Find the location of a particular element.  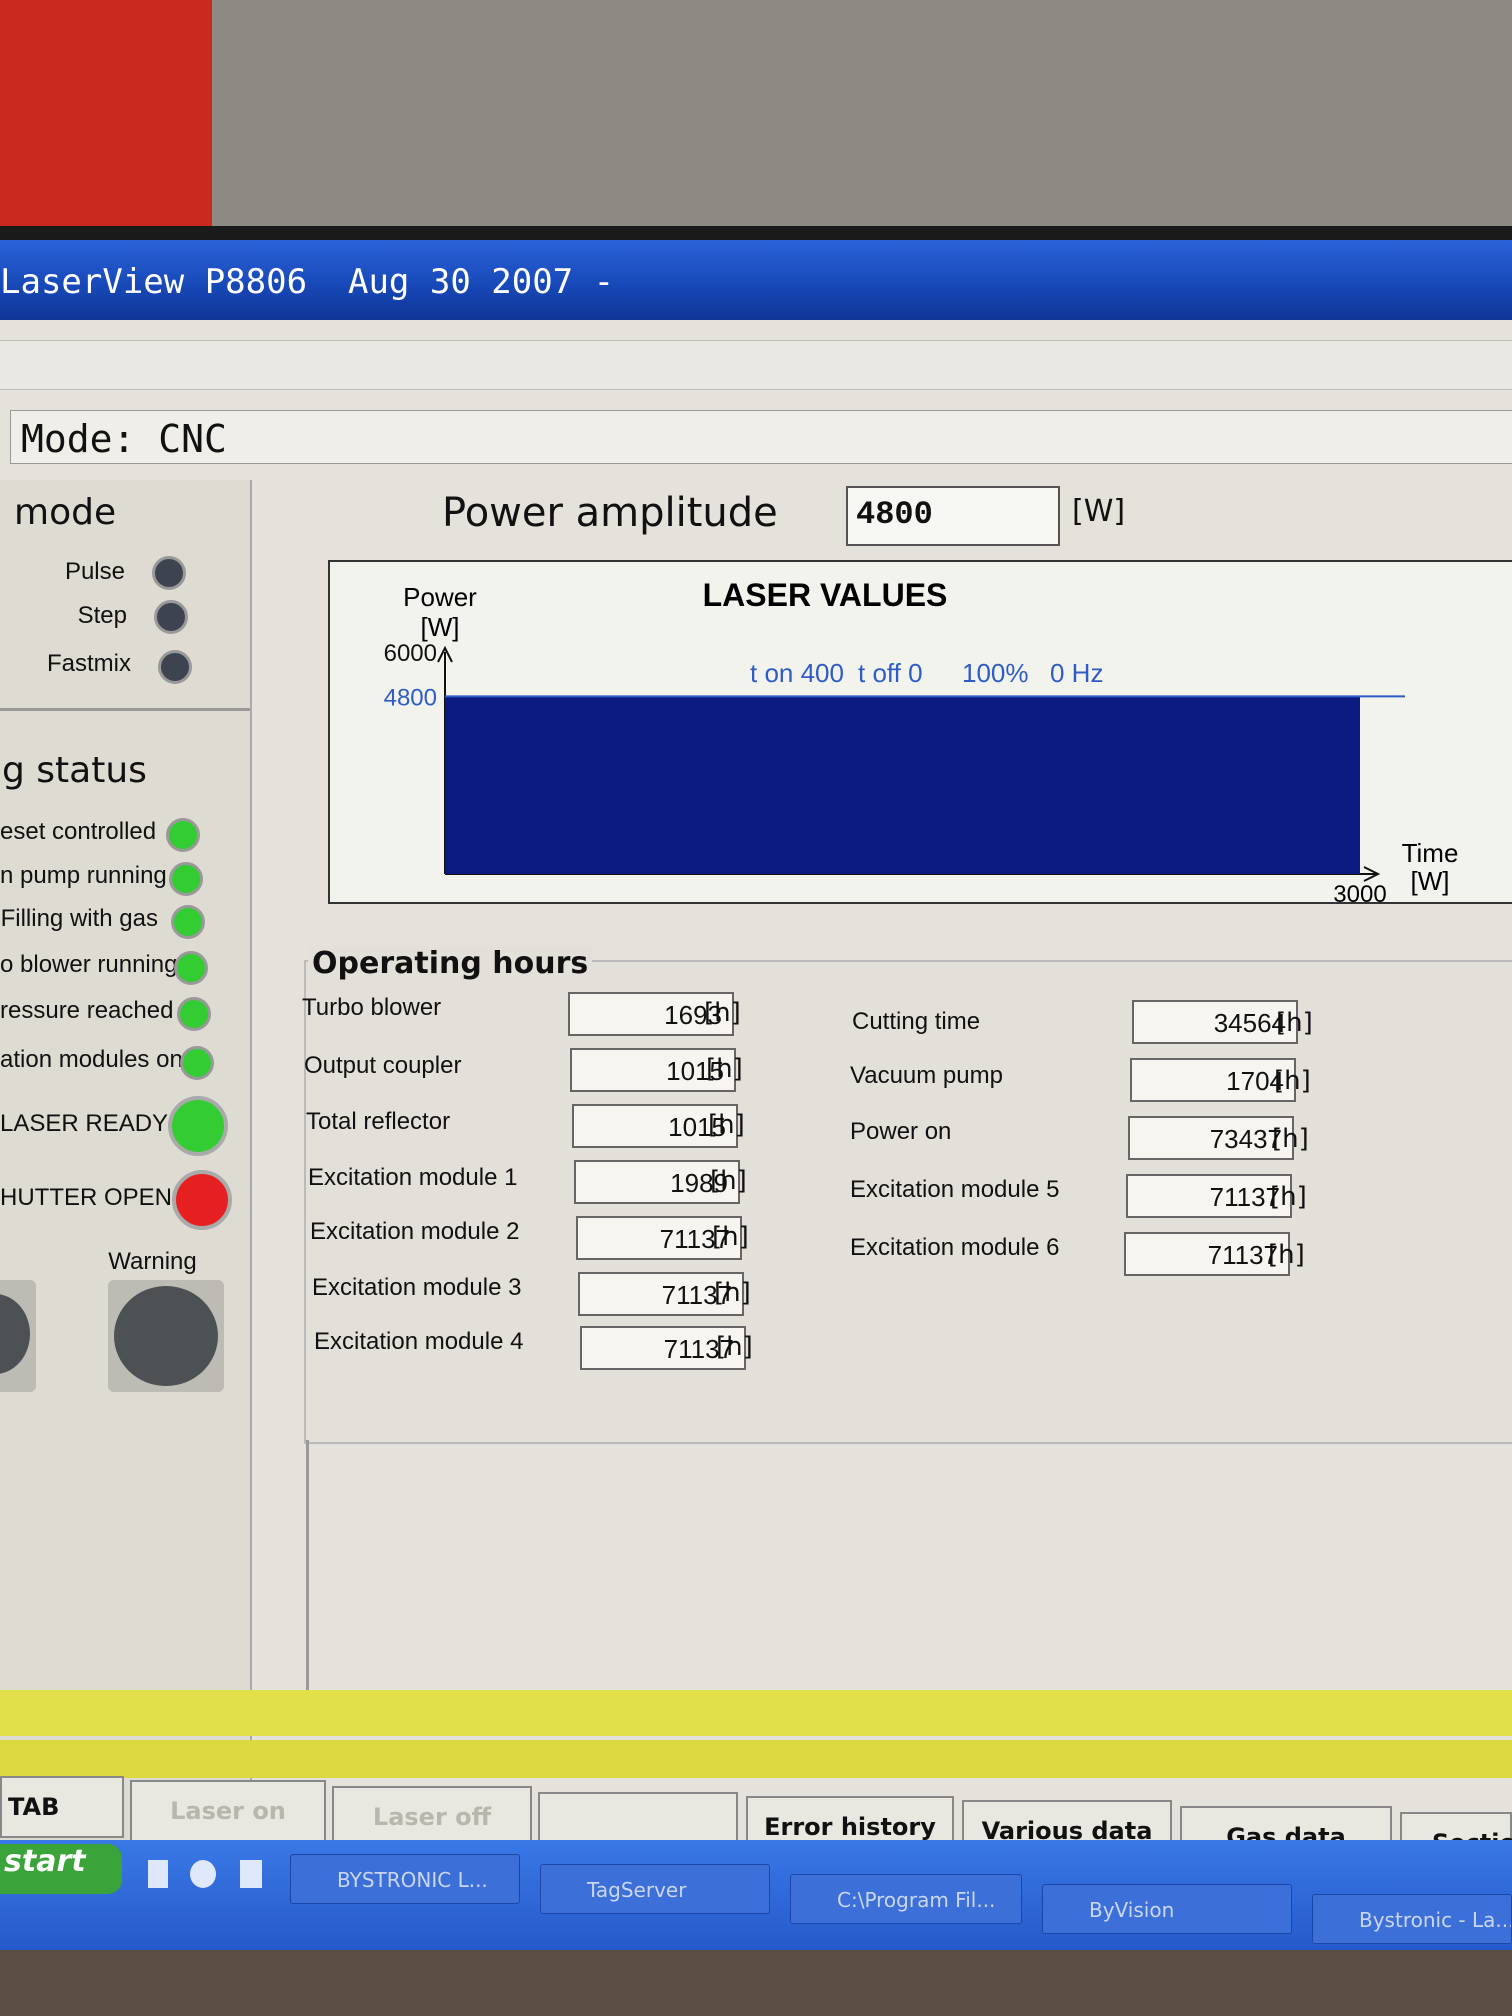

y-axis-label-line2: [W] is located at coordinates (440, 627).